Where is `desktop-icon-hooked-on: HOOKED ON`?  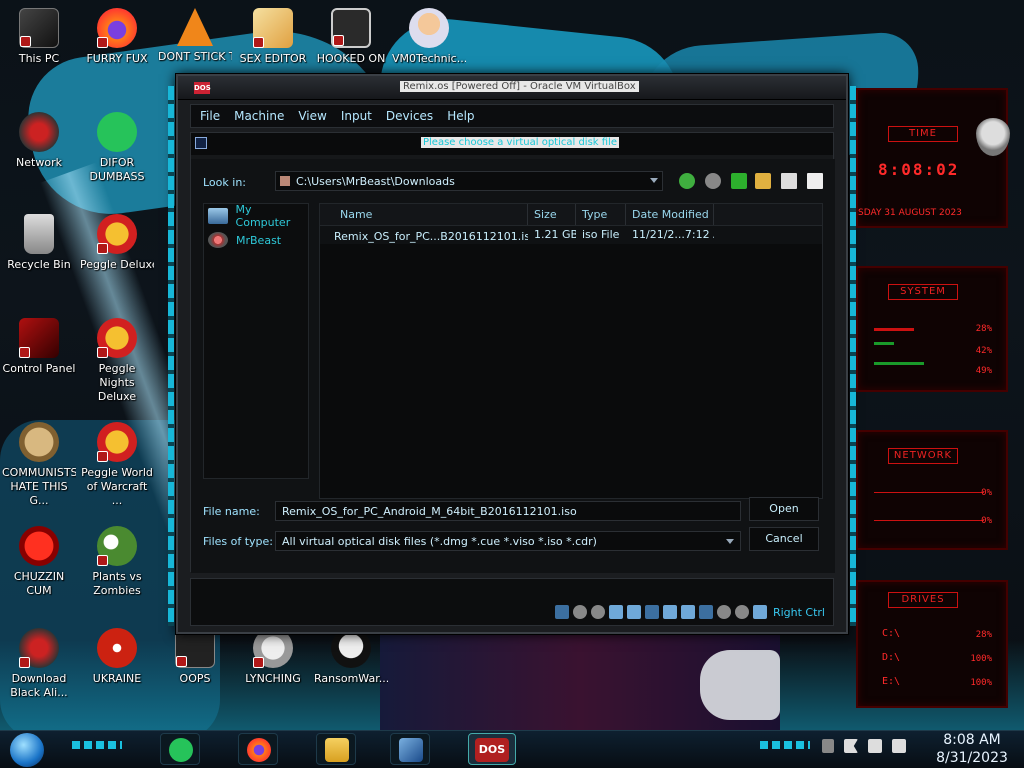
desktop-icon-hooked-on: HOOKED ON is located at coordinates (351, 37).